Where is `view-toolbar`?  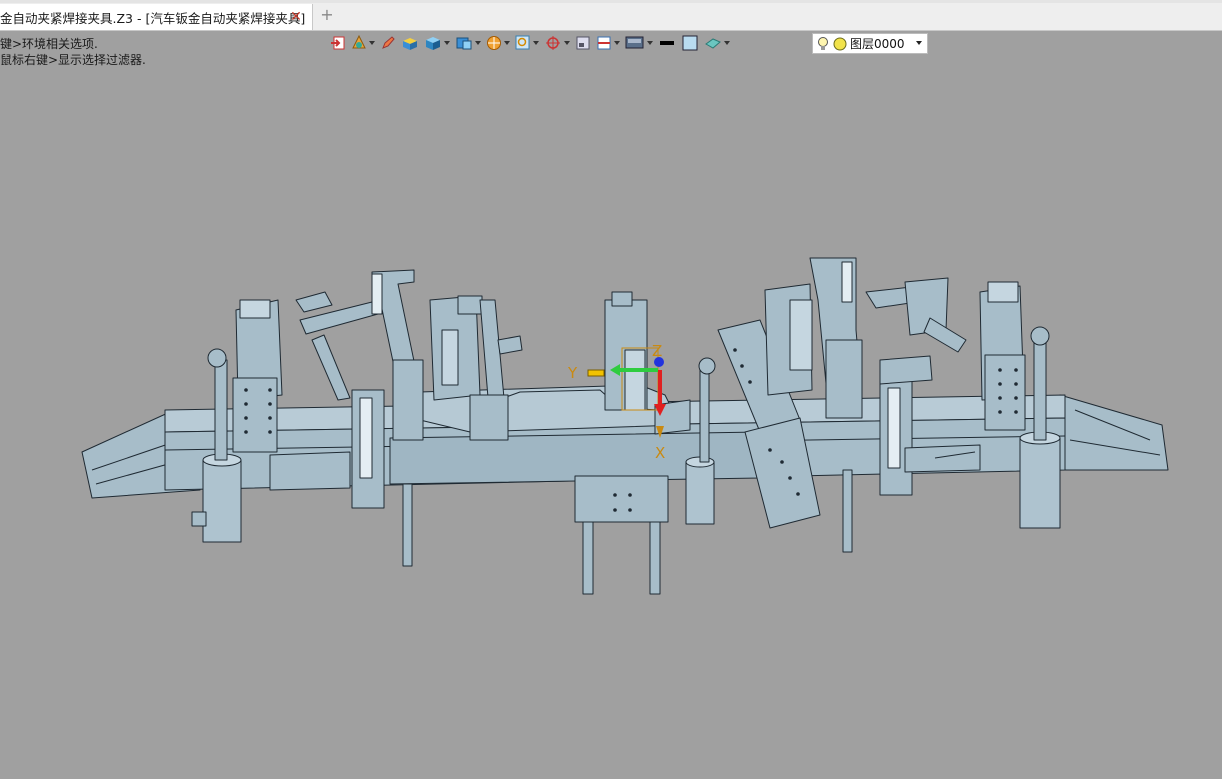 view-toolbar is located at coordinates (532, 43).